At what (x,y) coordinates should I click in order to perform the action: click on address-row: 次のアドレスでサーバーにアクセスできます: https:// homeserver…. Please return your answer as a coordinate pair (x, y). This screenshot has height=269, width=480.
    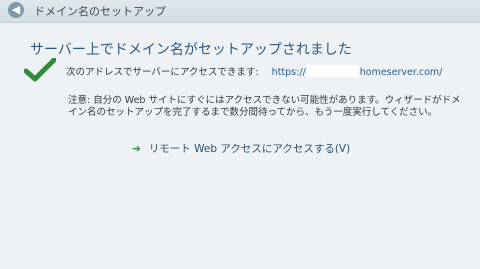
    Looking at the image, I should click on (254, 71).